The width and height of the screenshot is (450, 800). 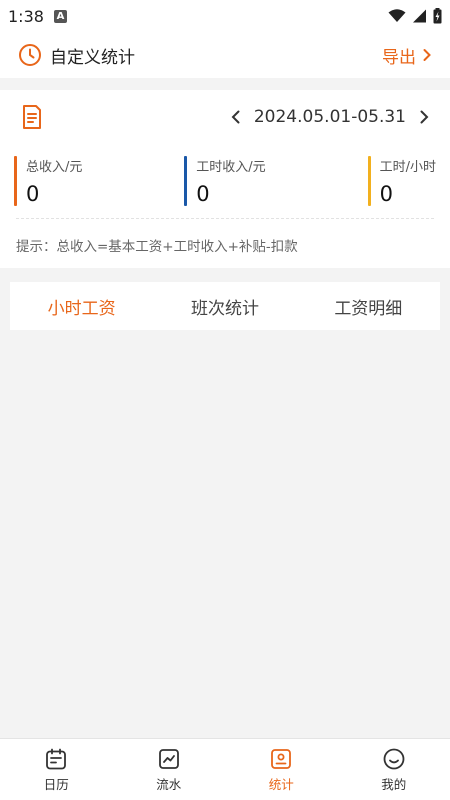 What do you see at coordinates (437, 16) in the screenshot?
I see `battery-icon` at bounding box center [437, 16].